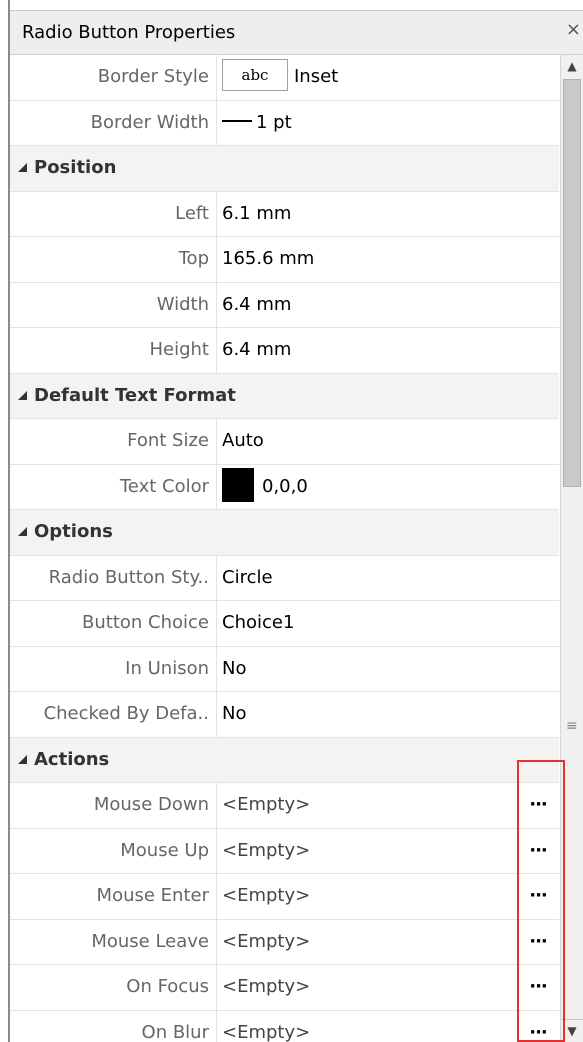  Describe the element at coordinates (192, 213) in the screenshot. I see `property-name: Left` at that location.